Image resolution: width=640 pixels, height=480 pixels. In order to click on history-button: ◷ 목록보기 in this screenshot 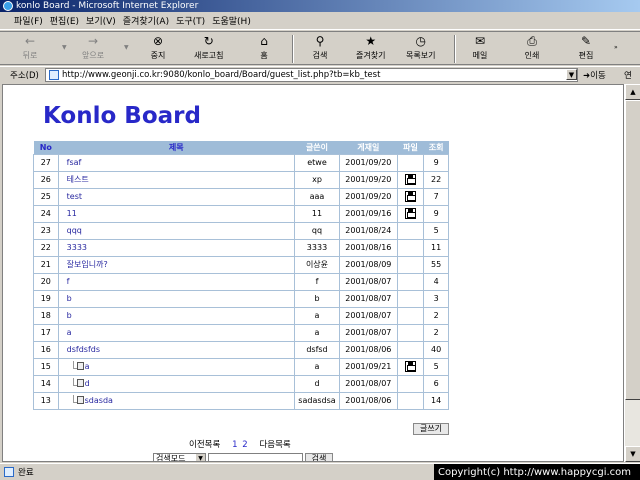, I will do `click(420, 49)`.